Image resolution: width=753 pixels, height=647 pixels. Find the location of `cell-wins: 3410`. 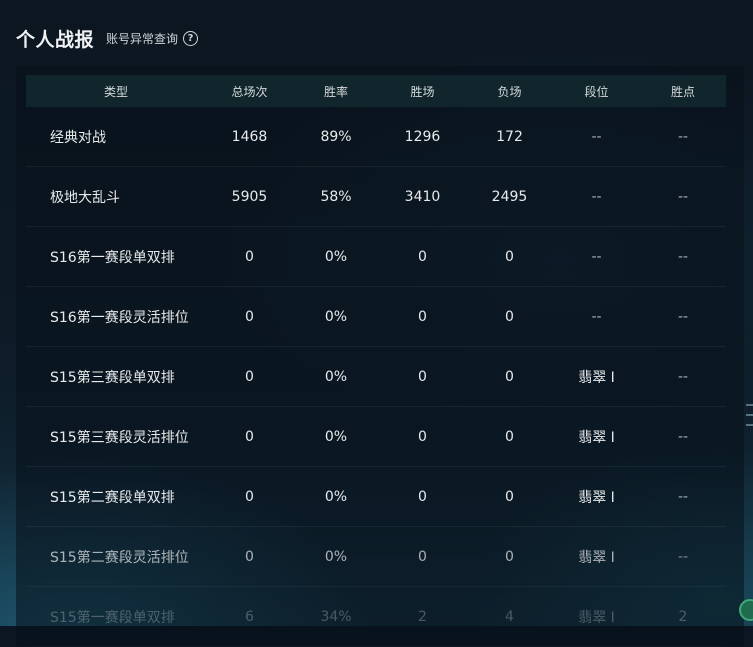

cell-wins: 3410 is located at coordinates (422, 196).